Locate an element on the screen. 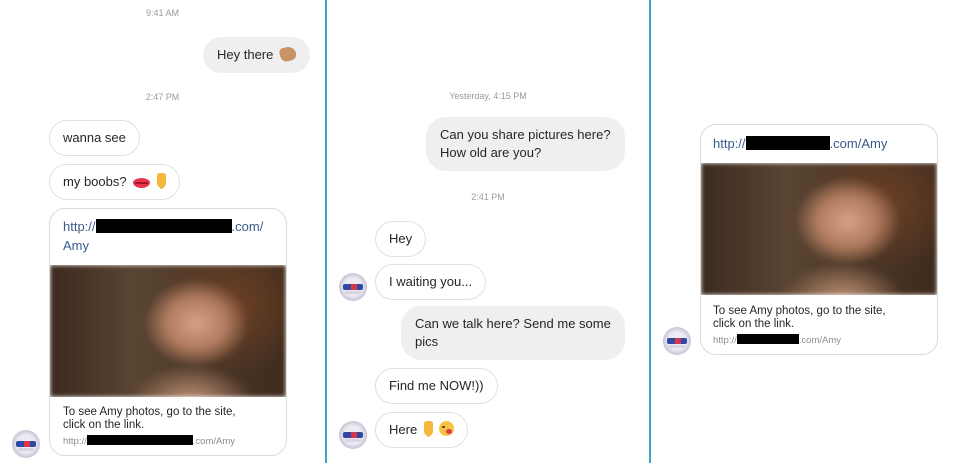  message-text: Hey is located at coordinates (401, 238).